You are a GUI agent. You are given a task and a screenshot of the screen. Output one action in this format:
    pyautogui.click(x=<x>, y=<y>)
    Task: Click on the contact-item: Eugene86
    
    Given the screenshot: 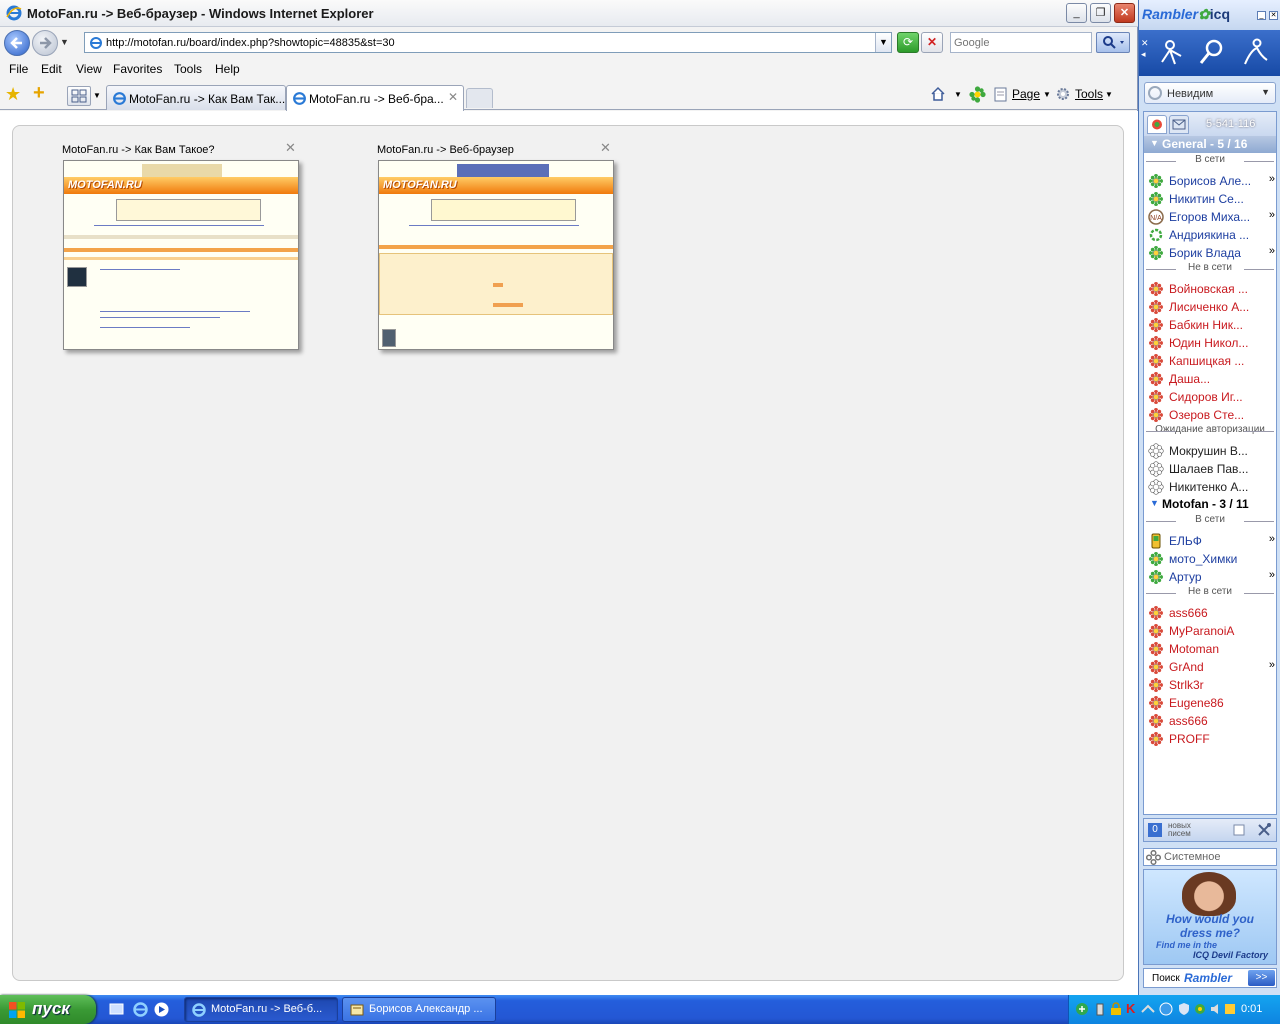 What is the action you would take?
    pyautogui.click(x=1210, y=703)
    